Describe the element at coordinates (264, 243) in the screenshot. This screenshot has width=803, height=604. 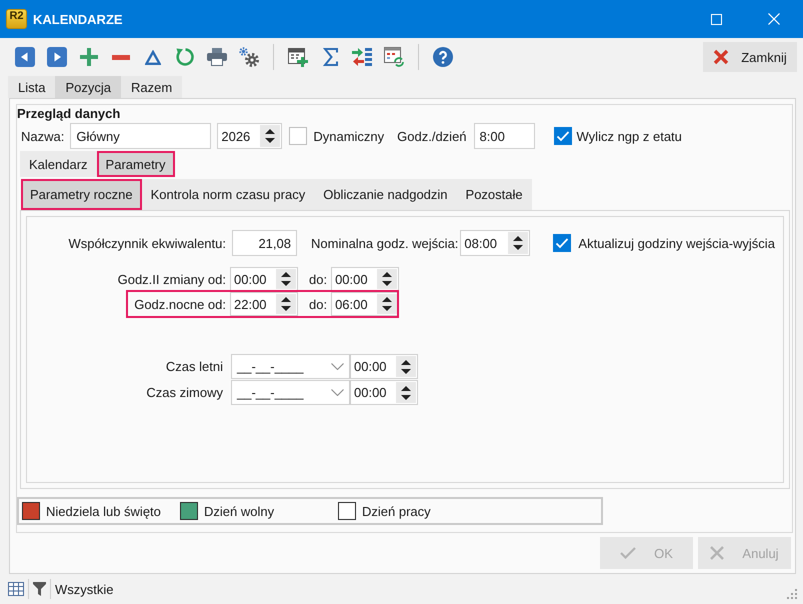
I see `number-field: 21,08` at that location.